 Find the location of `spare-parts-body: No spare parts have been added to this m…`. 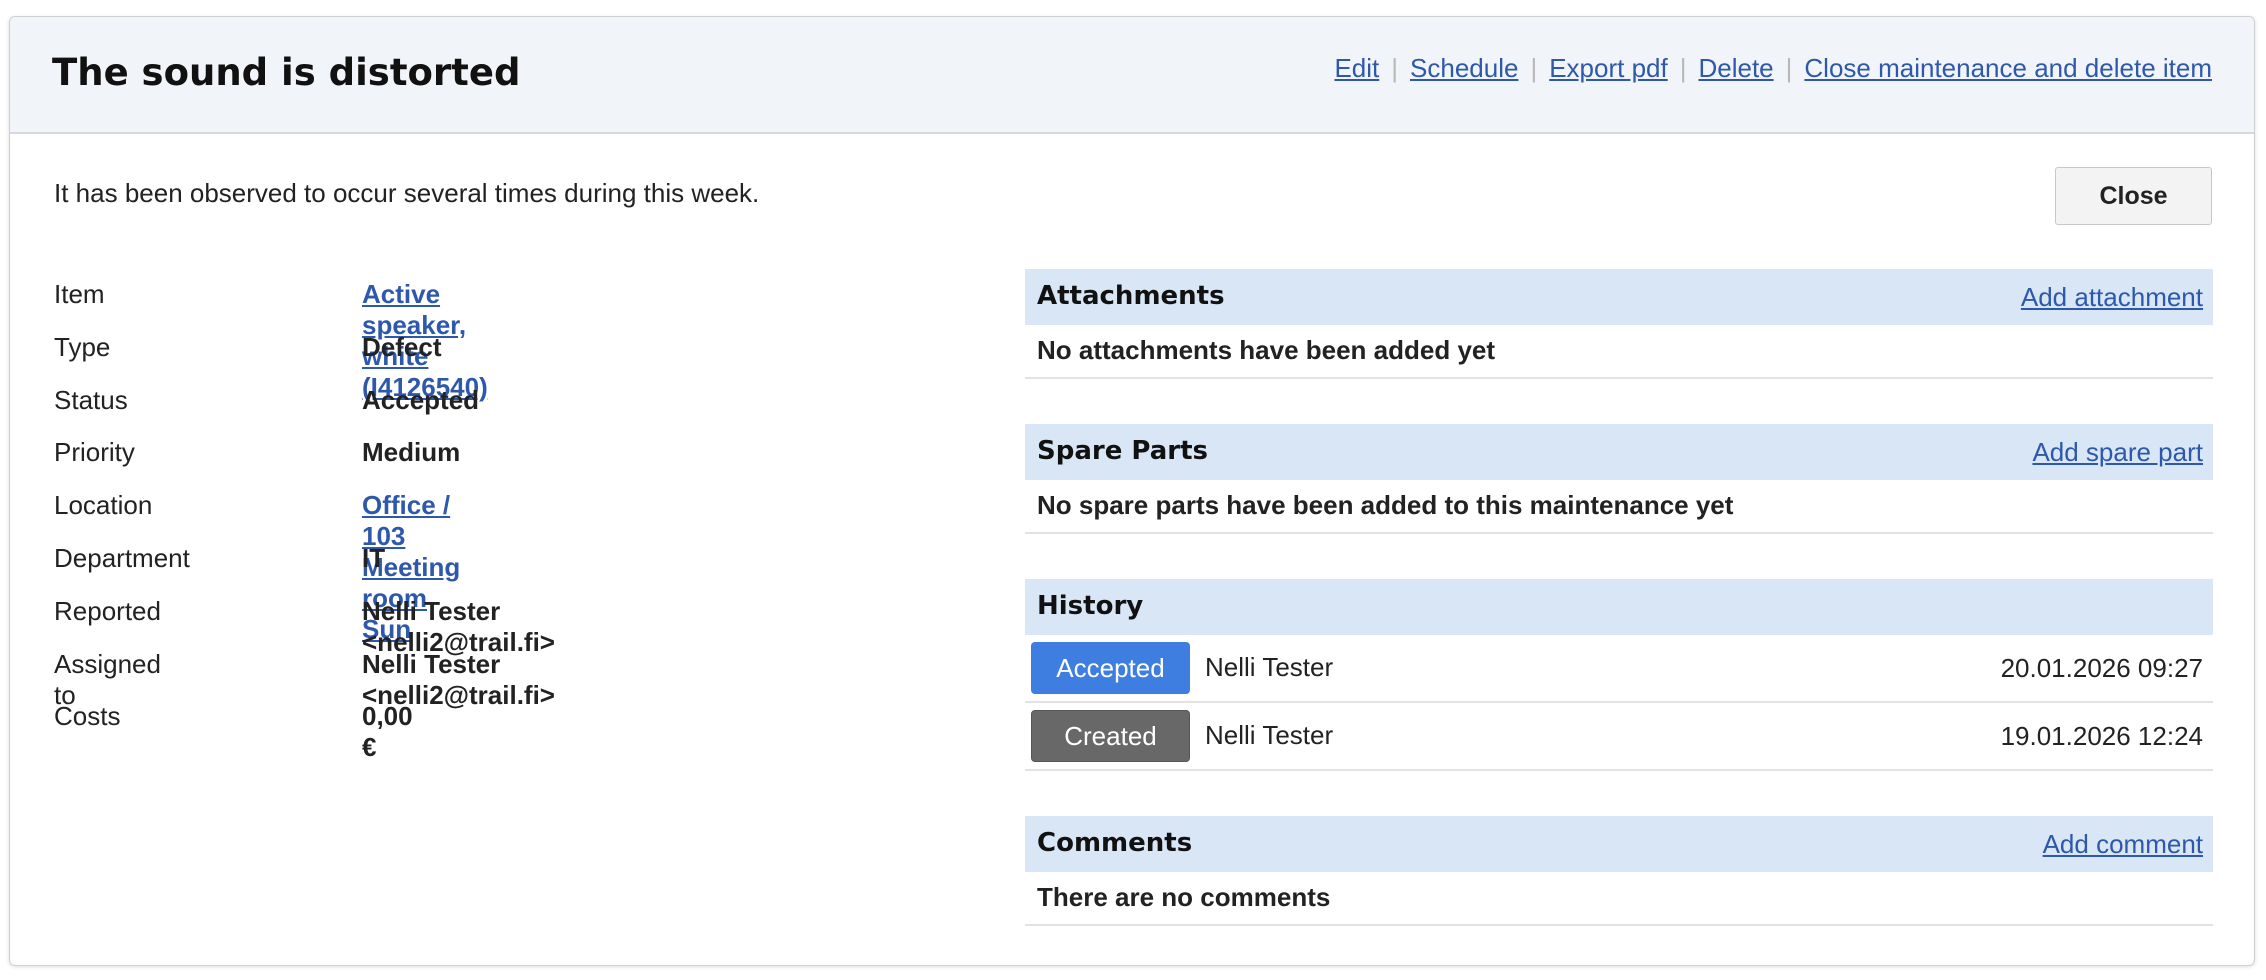

spare-parts-body: No spare parts have been added to this m… is located at coordinates (1619, 507).